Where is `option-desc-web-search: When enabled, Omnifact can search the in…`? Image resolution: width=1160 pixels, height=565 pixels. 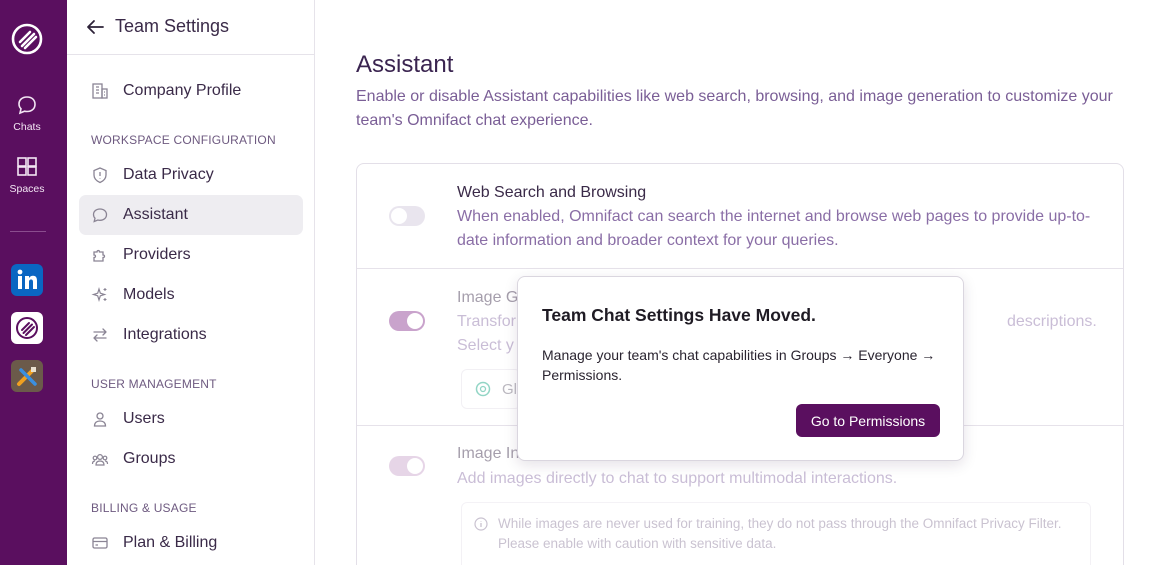 option-desc-web-search: When enabled, Omnifact can search the in… is located at coordinates (774, 228).